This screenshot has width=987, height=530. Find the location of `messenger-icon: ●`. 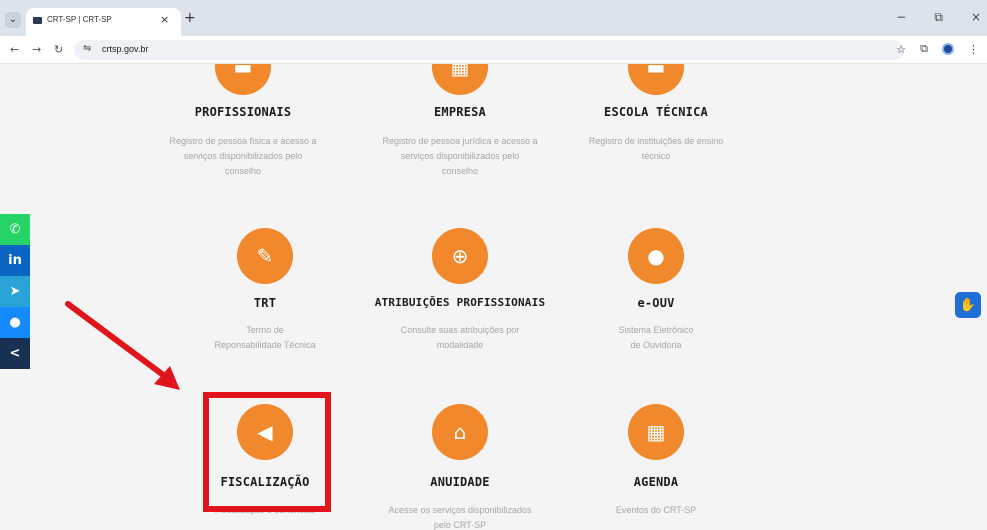

messenger-icon: ● is located at coordinates (15, 322).